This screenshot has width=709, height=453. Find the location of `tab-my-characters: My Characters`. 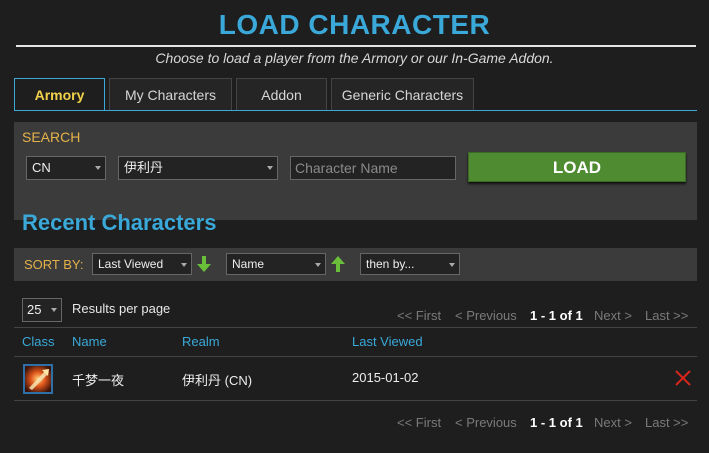

tab-my-characters: My Characters is located at coordinates (170, 94).